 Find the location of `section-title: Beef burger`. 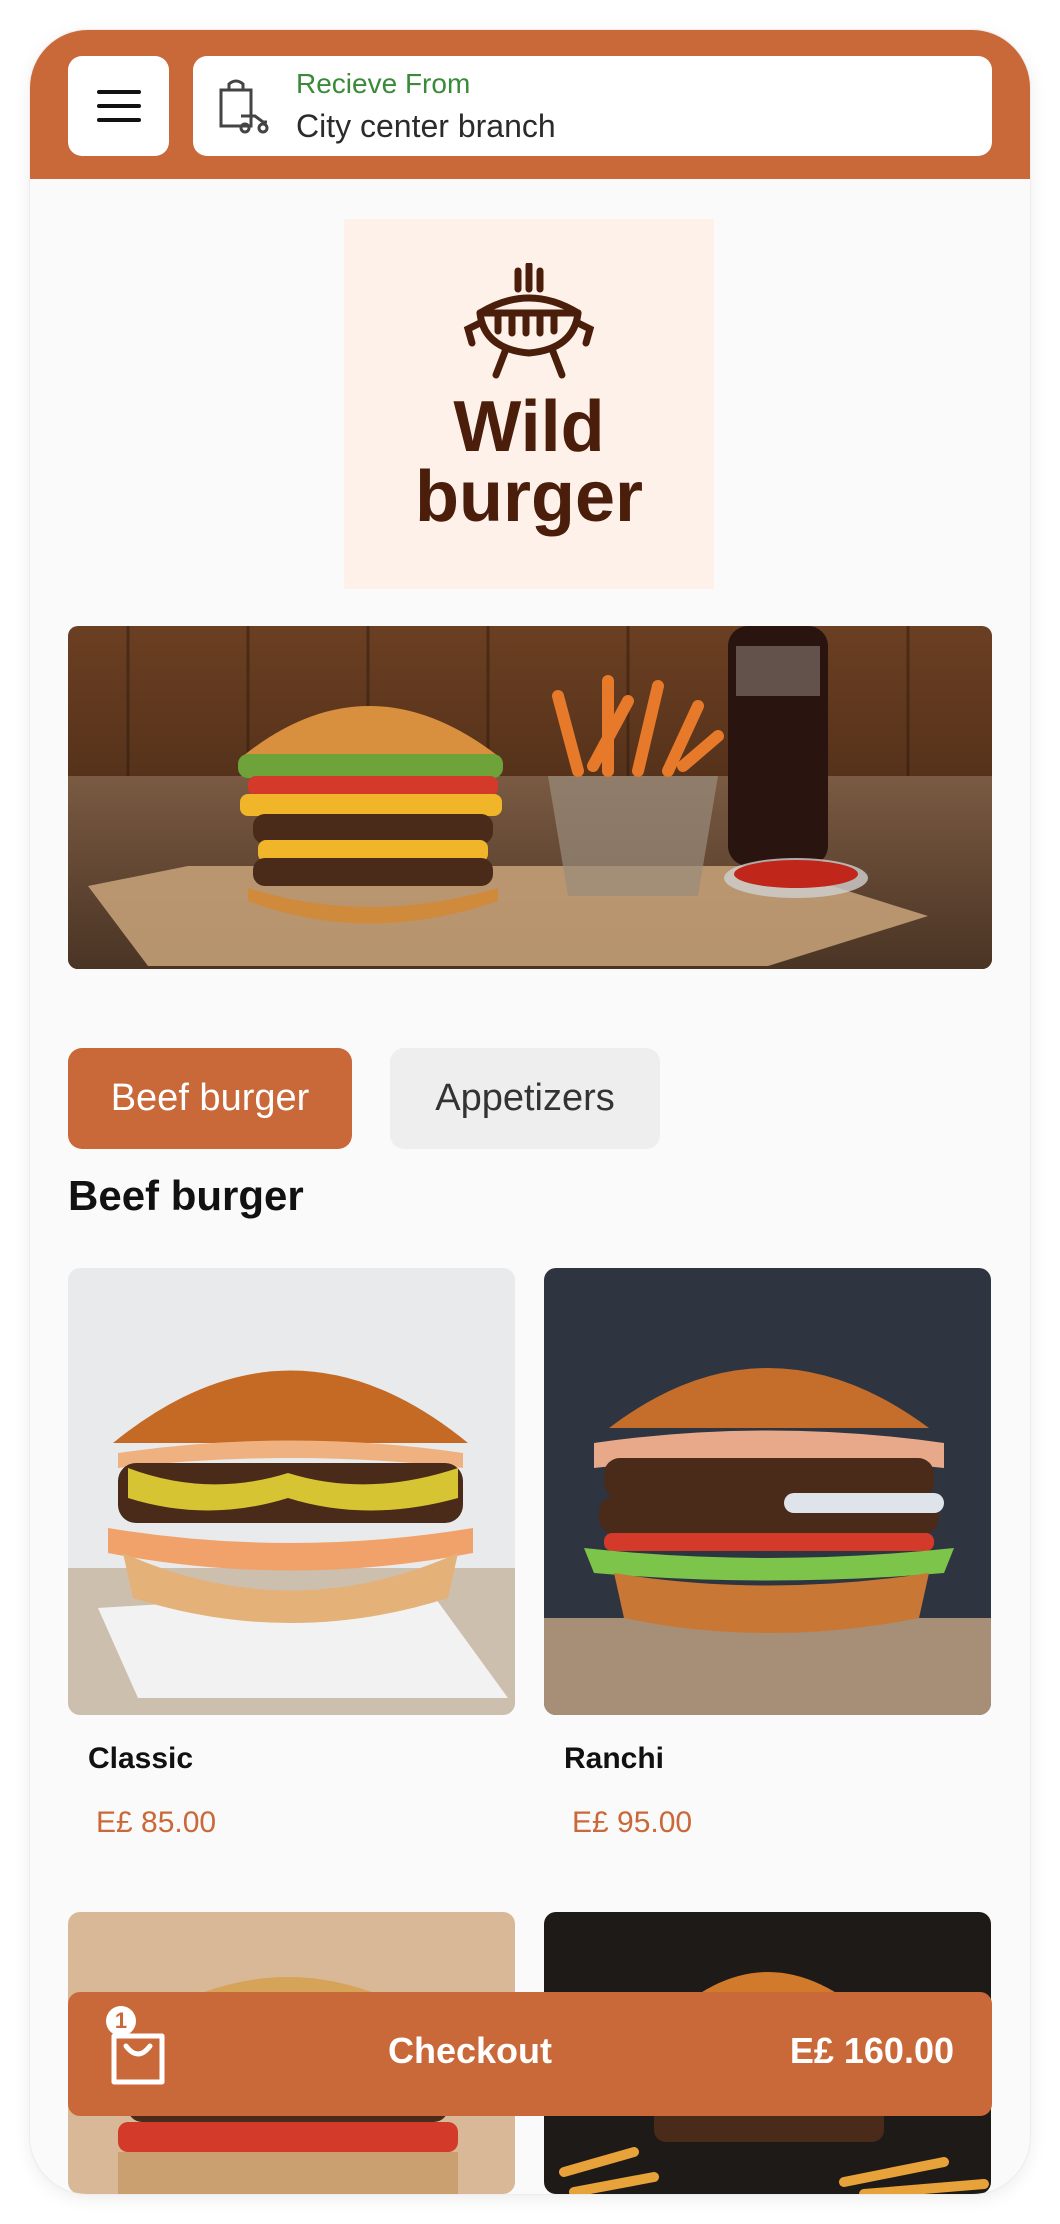

section-title: Beef burger is located at coordinates (186, 1195).